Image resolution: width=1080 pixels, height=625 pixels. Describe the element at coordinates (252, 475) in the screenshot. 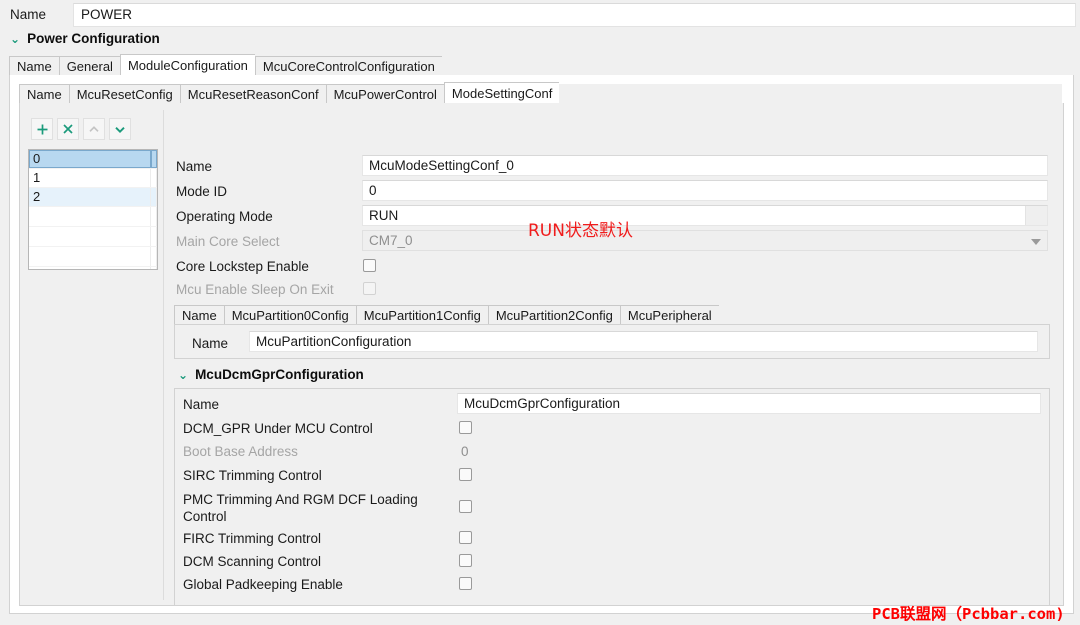

I see `dcm-field-label-sirc-trimming-control: SIRC Trimming Control` at that location.